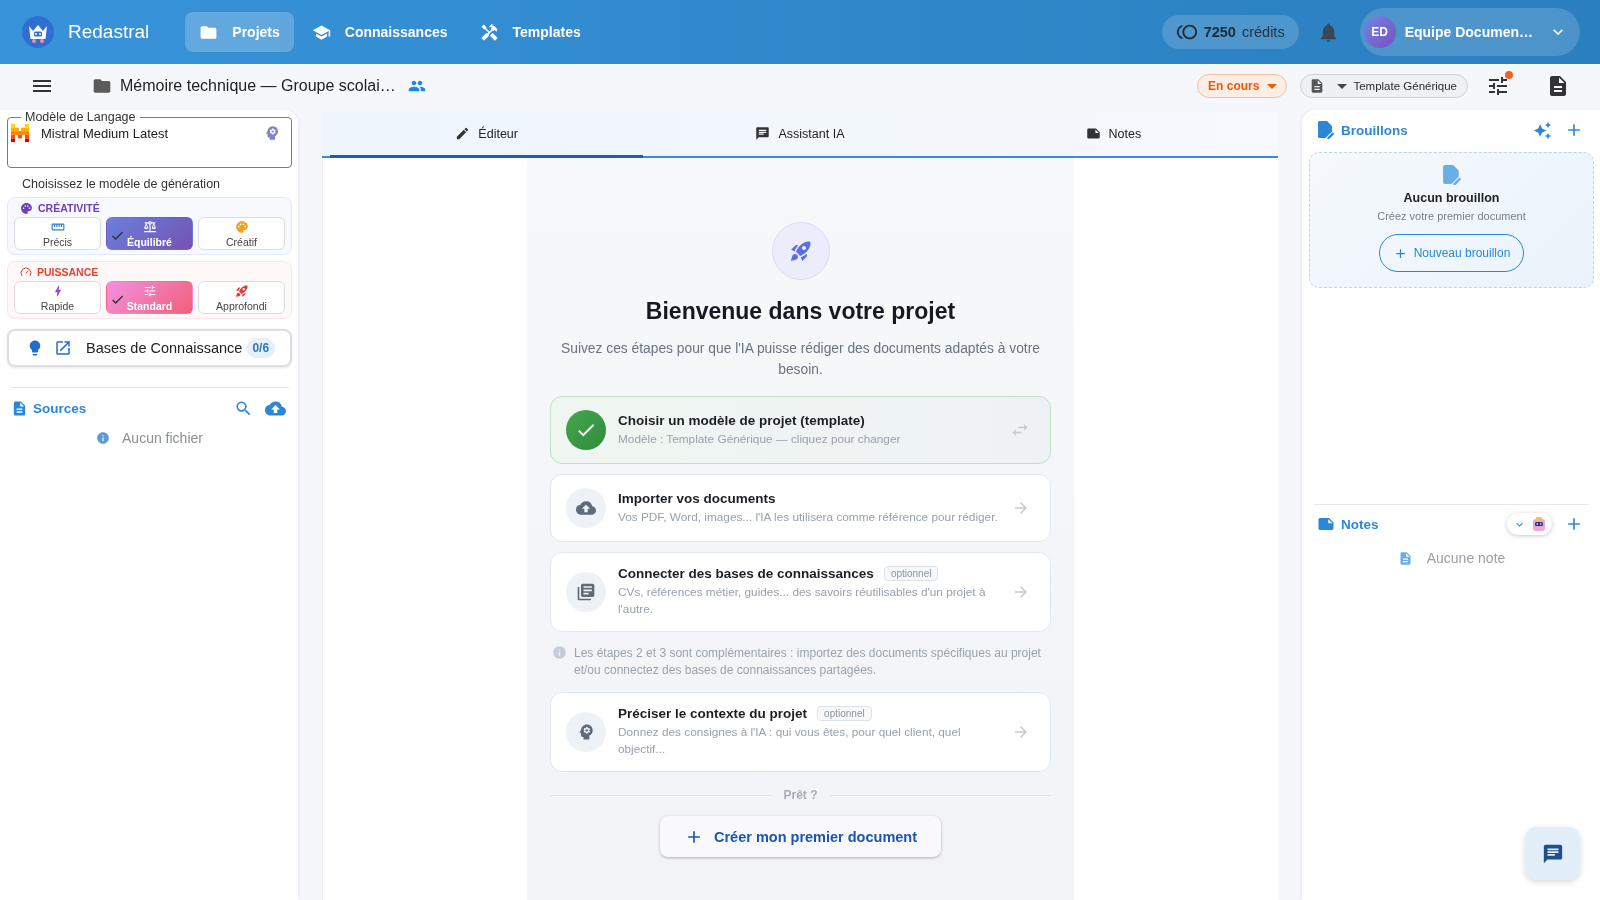 This screenshot has width=1600, height=900. I want to click on option-button: Équilibré, so click(149, 233).